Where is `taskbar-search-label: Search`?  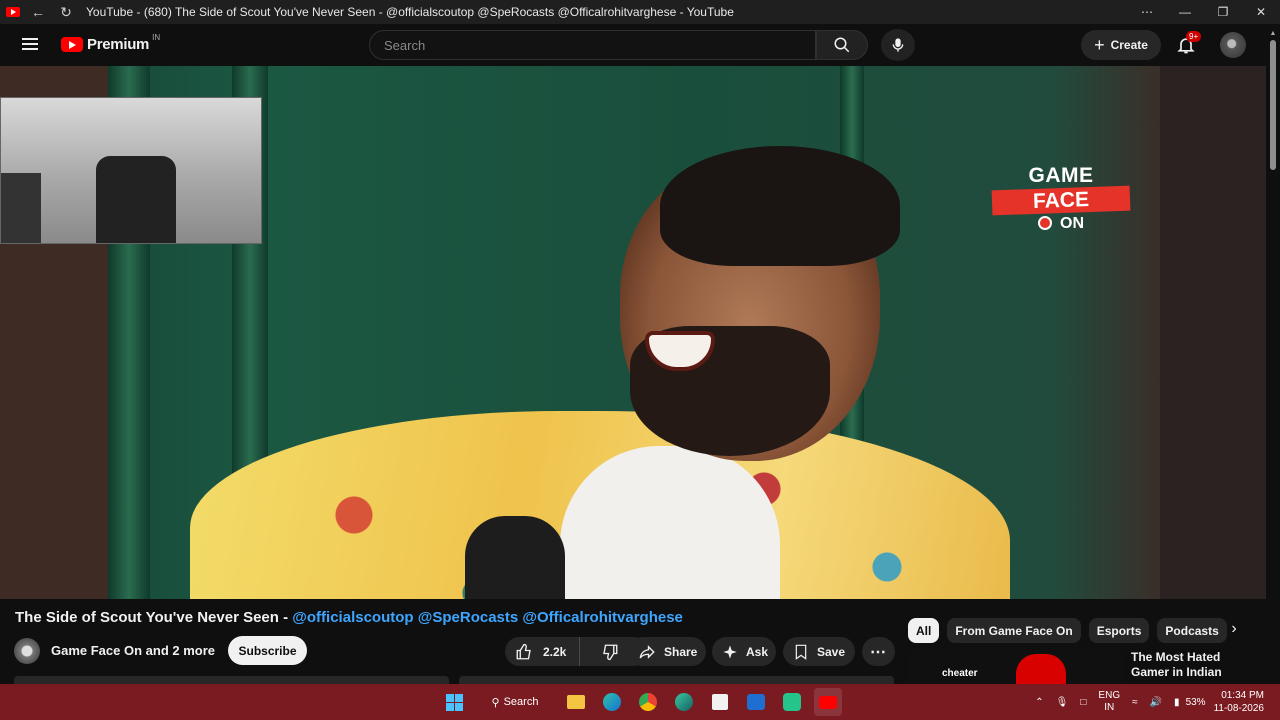
taskbar-search-label: Search is located at coordinates (521, 702).